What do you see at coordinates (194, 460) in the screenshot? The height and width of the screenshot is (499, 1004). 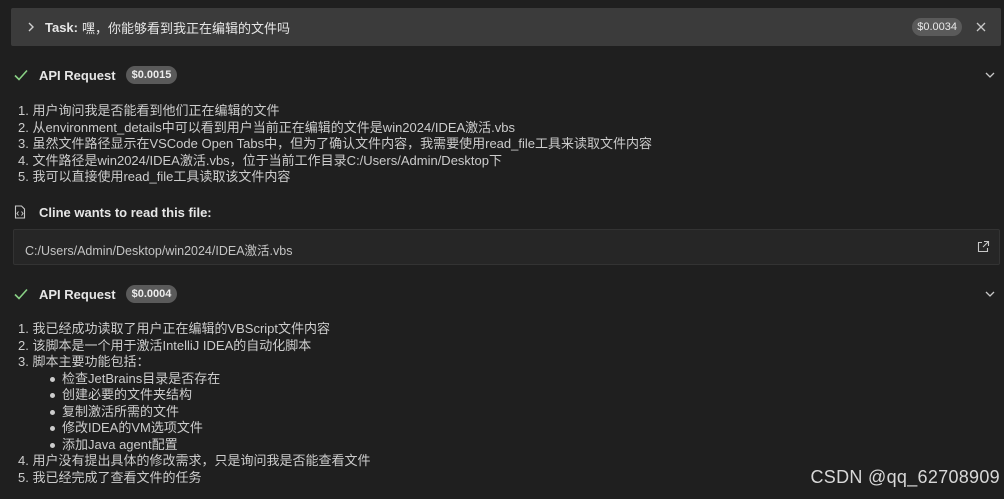 I see `list-item: 4. 用户没有提出具体的修改需求，只是询问我是否能查看文件` at bounding box center [194, 460].